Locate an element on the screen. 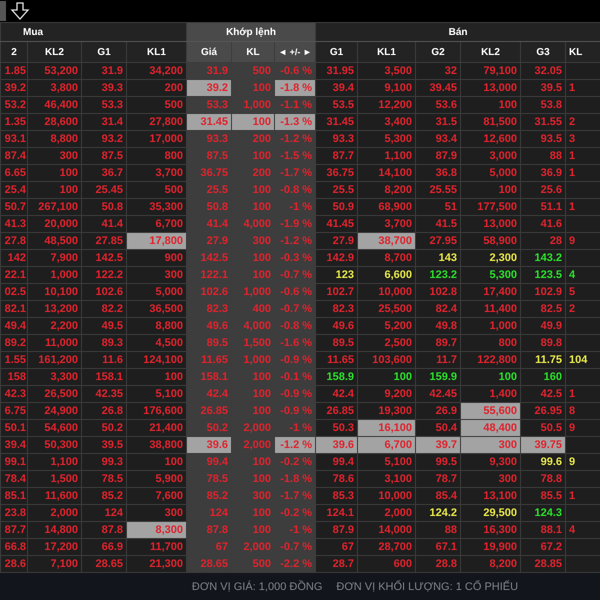  table-cell: -1.3 % is located at coordinates (295, 122).